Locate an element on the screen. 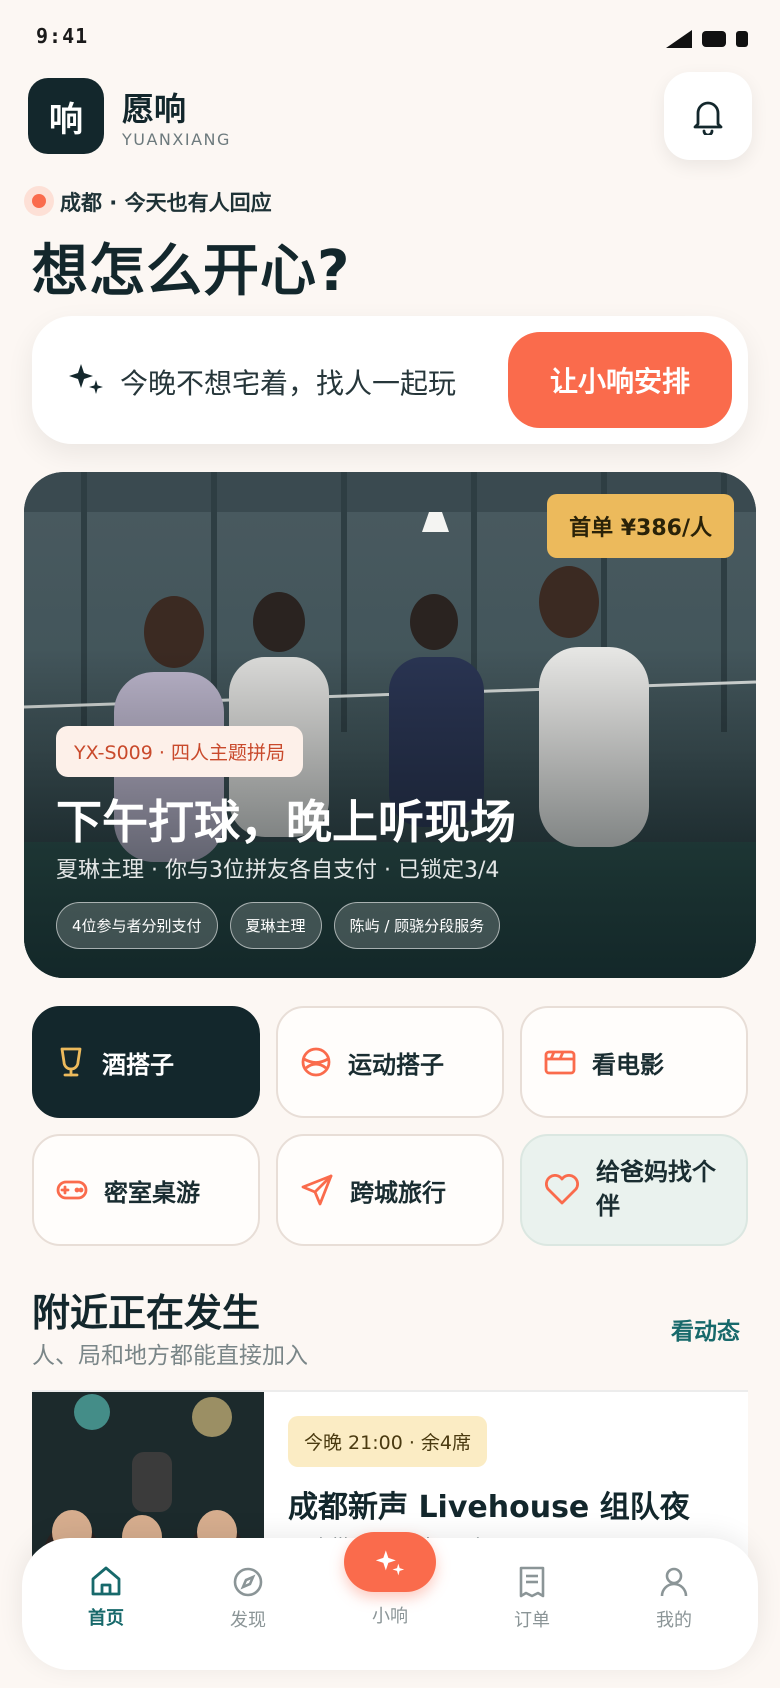 The height and width of the screenshot is (1688, 780). arrange-button: 让小响安排 is located at coordinates (620, 380).